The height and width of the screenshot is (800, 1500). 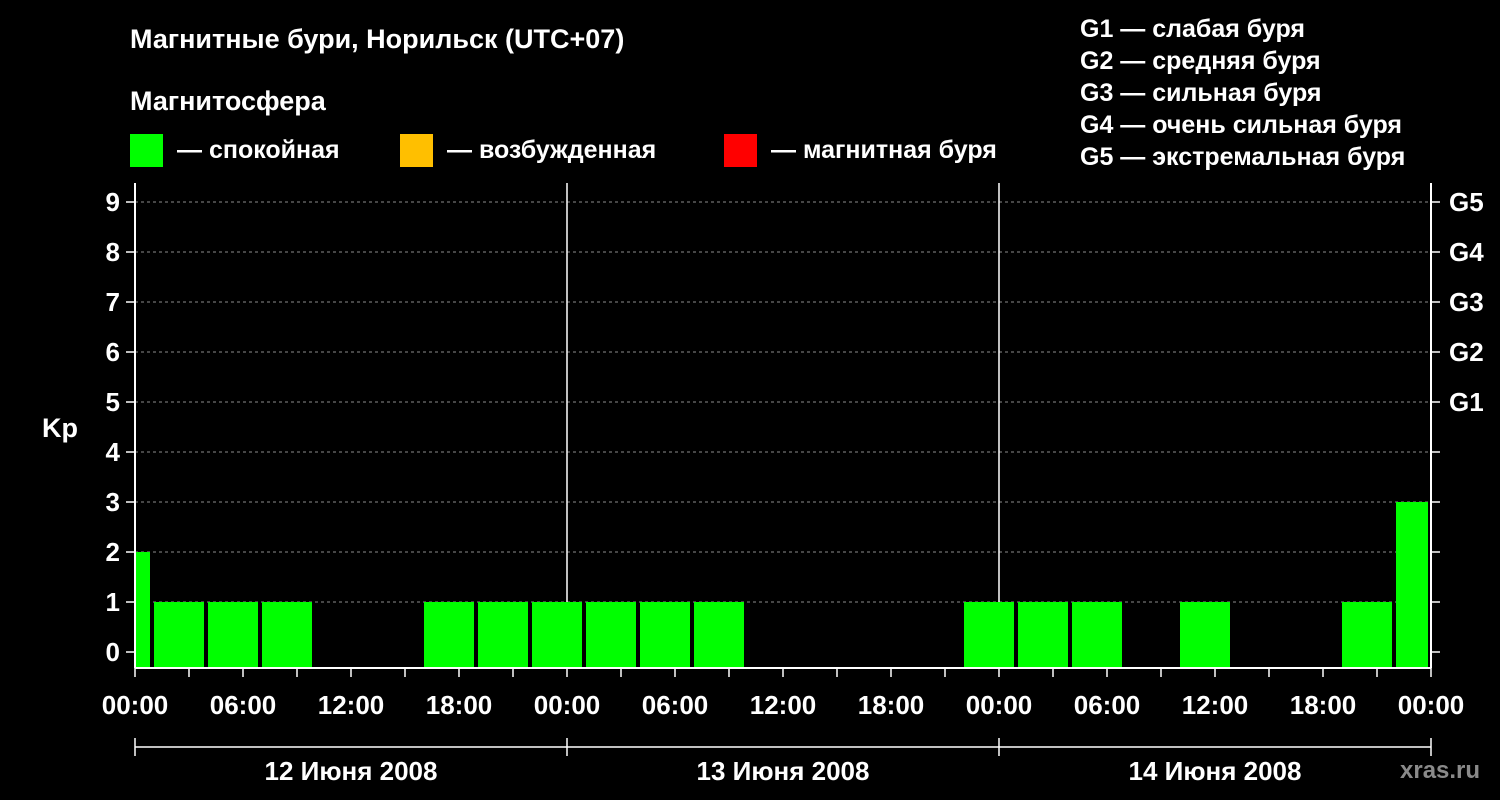 What do you see at coordinates (258, 150) in the screenshot?
I see `legend-label-quiet: — спокойная` at bounding box center [258, 150].